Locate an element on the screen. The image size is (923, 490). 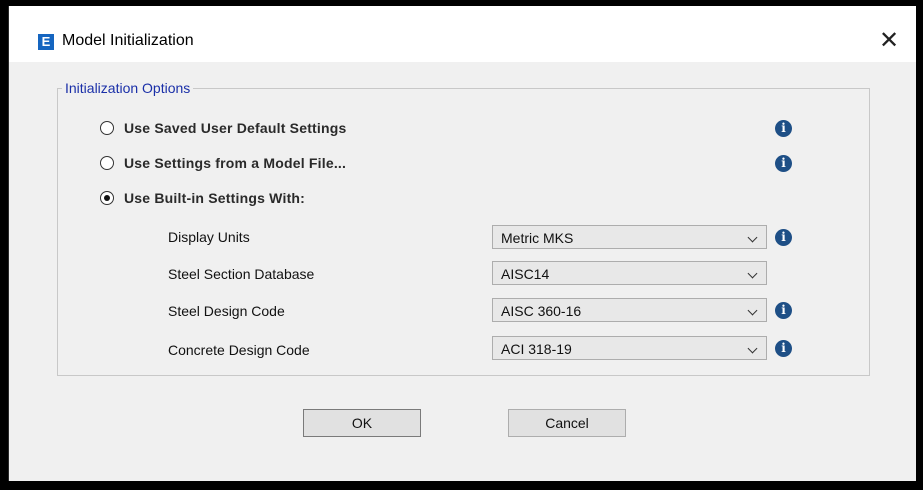
dialog-title: Model Initialization is located at coordinates (128, 40).